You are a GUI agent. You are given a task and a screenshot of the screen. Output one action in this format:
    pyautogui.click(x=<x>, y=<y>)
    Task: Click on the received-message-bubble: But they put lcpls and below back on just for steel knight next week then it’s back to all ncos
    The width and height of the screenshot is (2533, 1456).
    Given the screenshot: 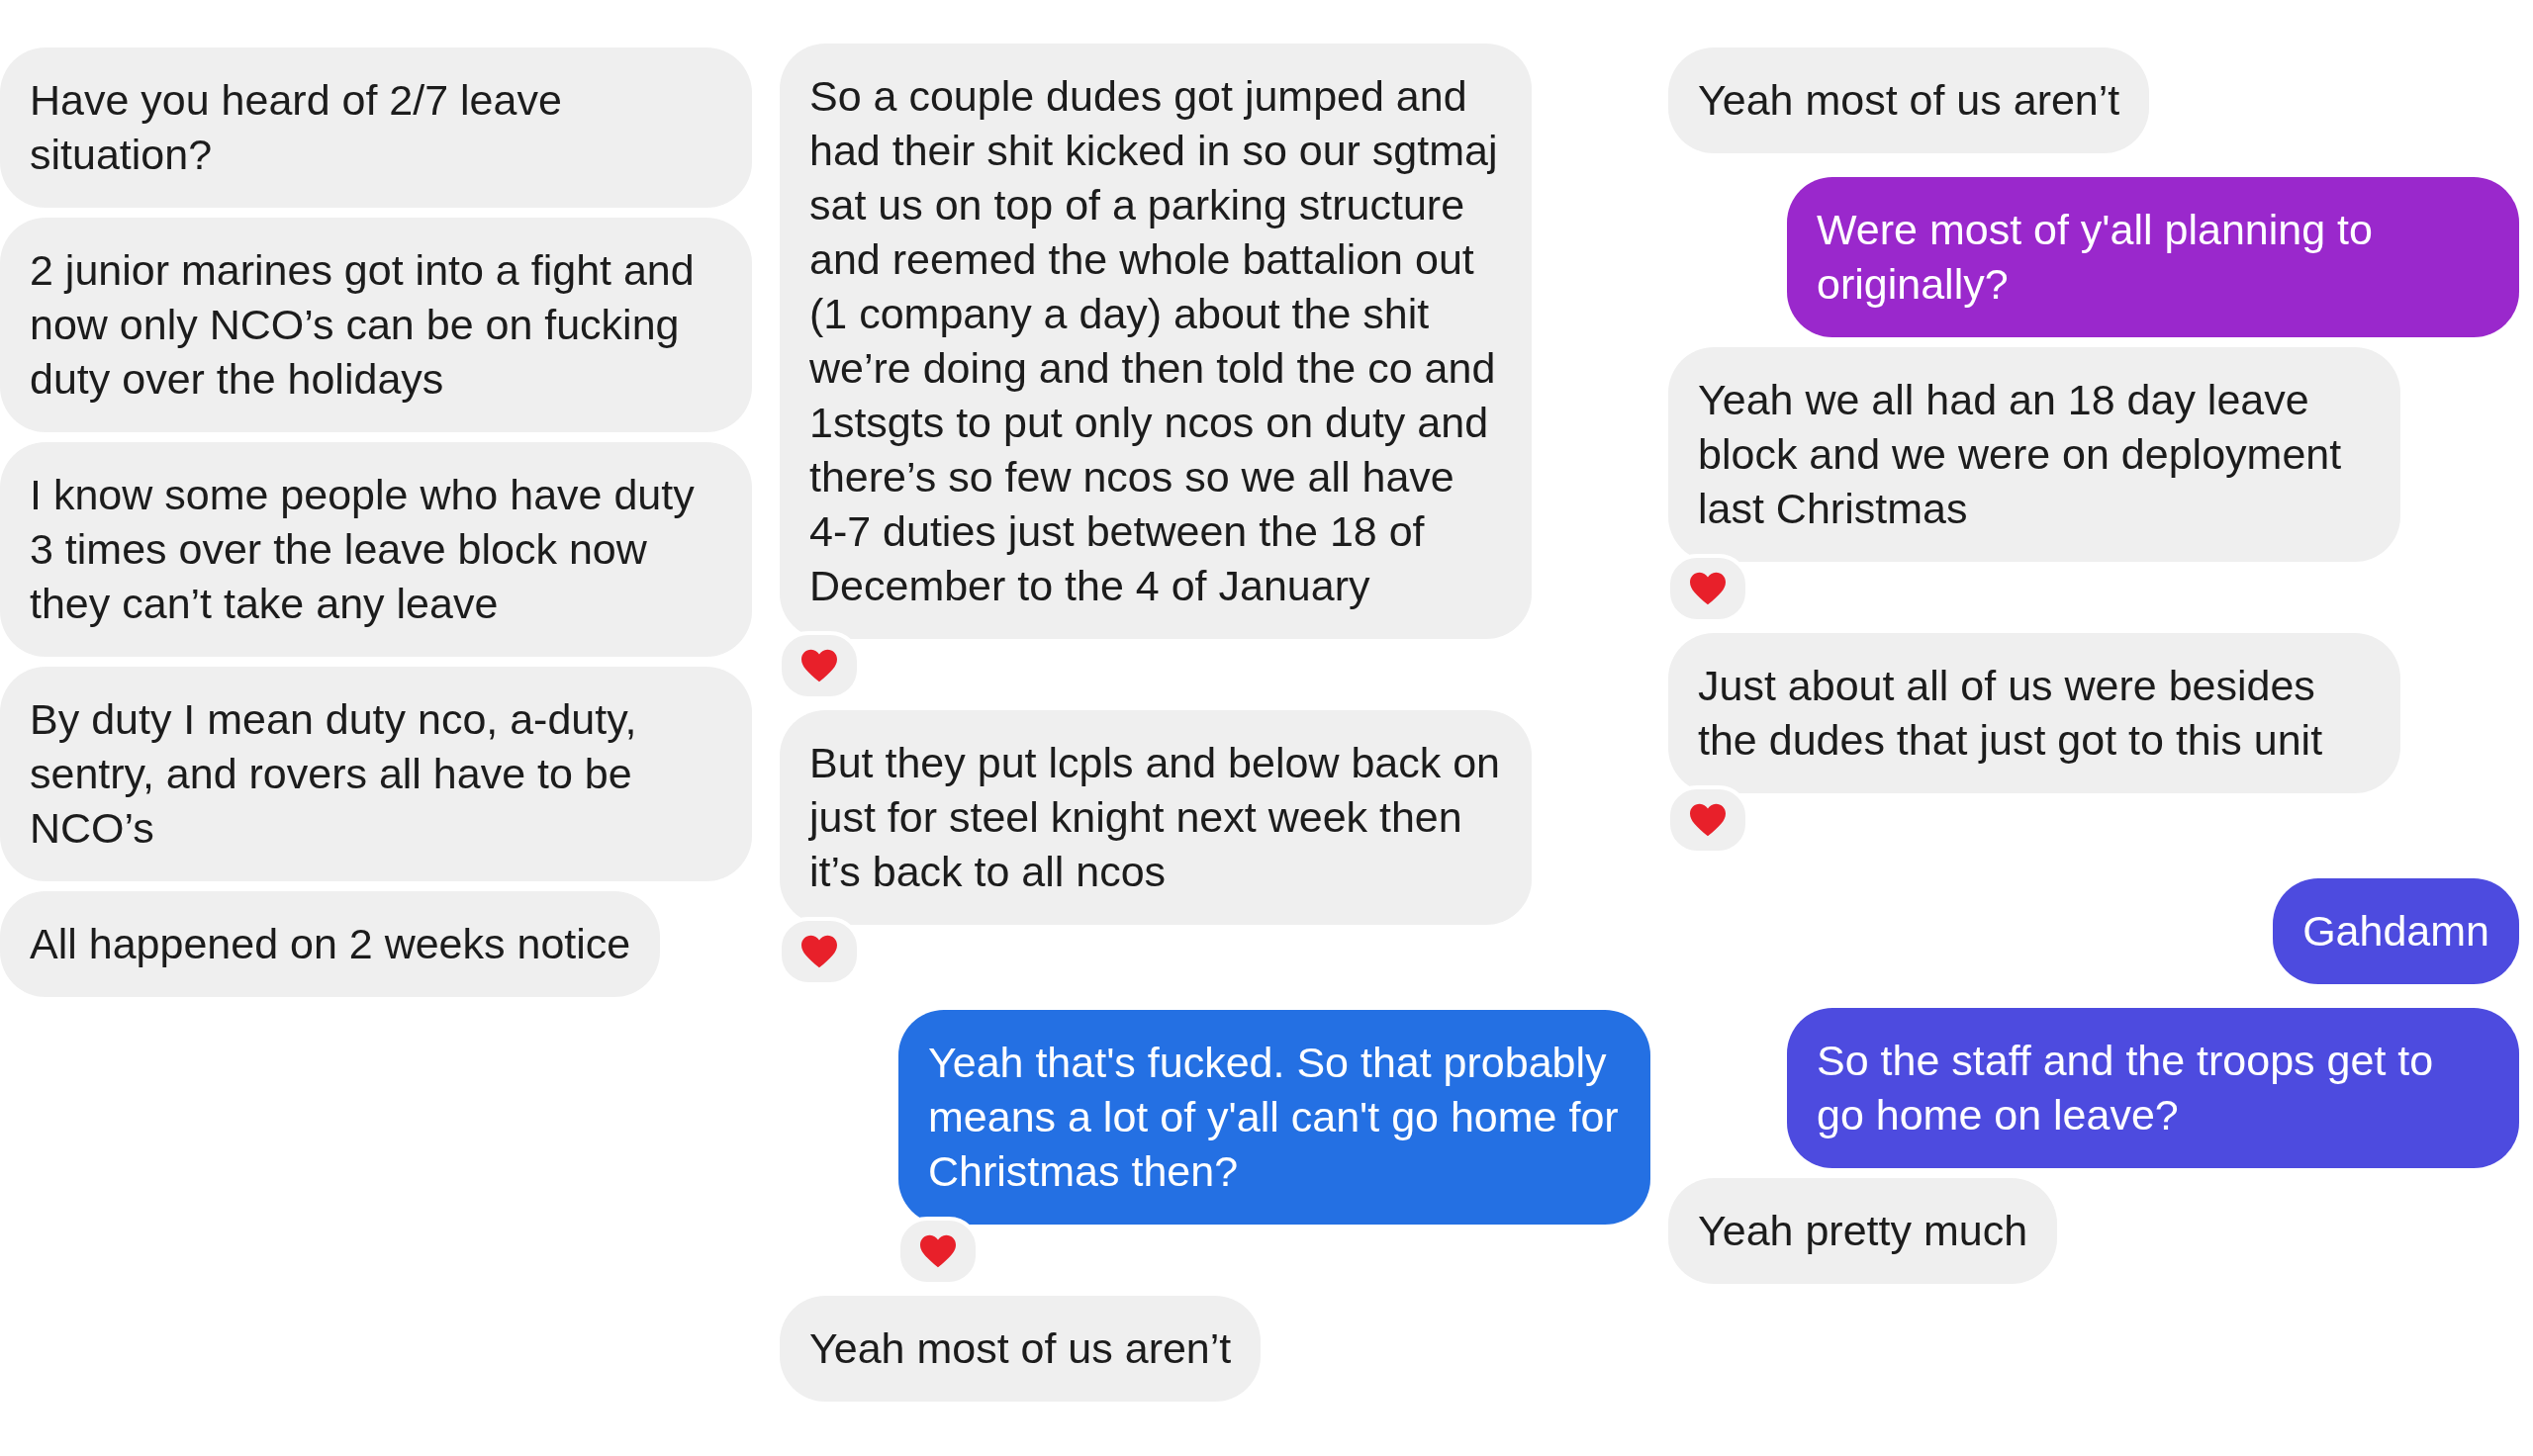 What is the action you would take?
    pyautogui.click(x=1156, y=817)
    